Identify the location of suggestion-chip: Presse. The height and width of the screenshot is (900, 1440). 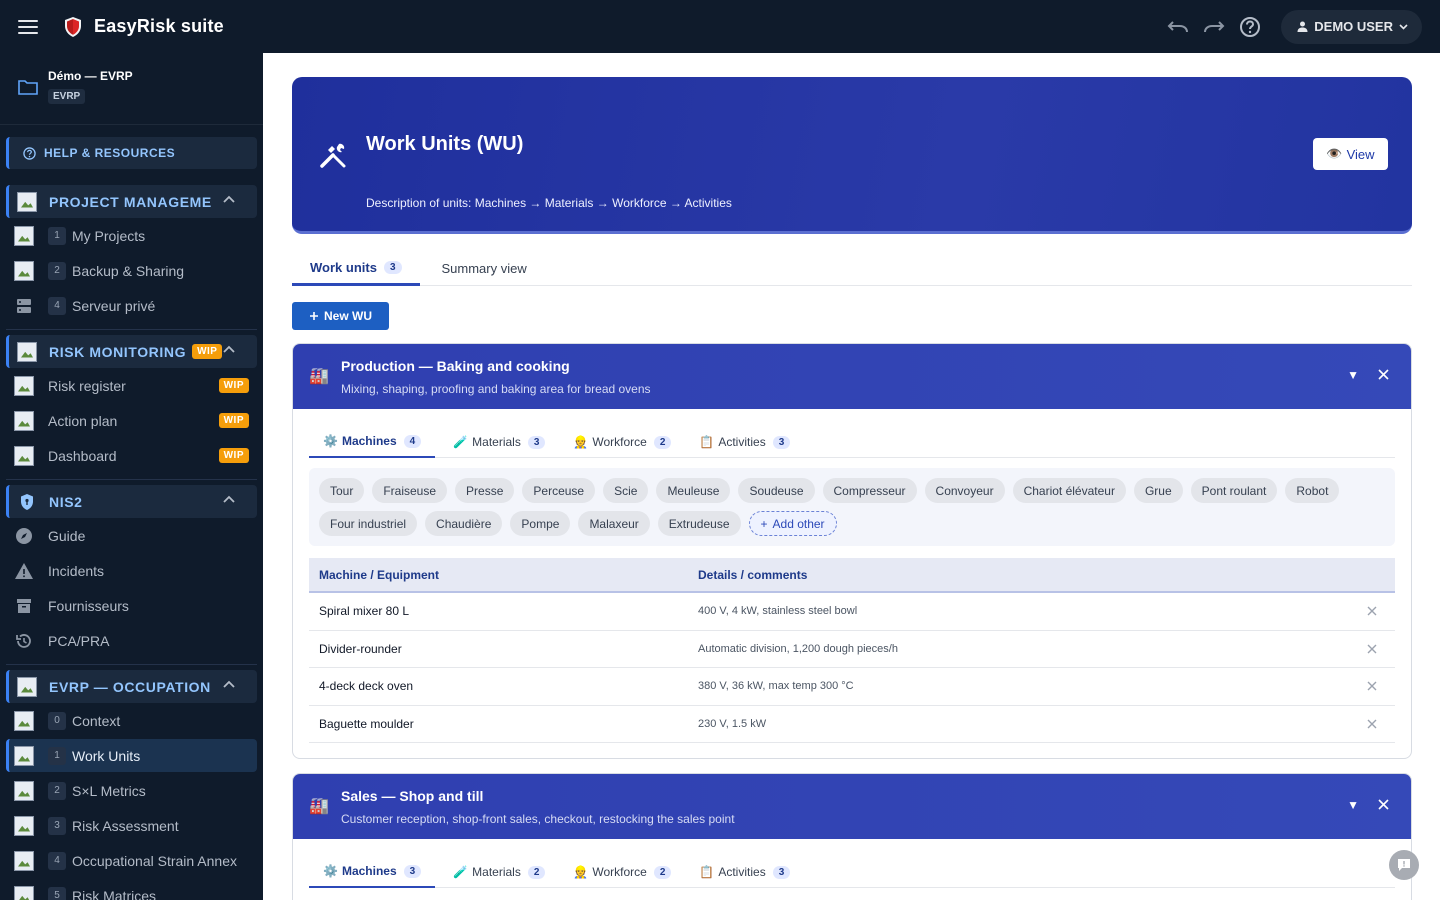
(485, 490).